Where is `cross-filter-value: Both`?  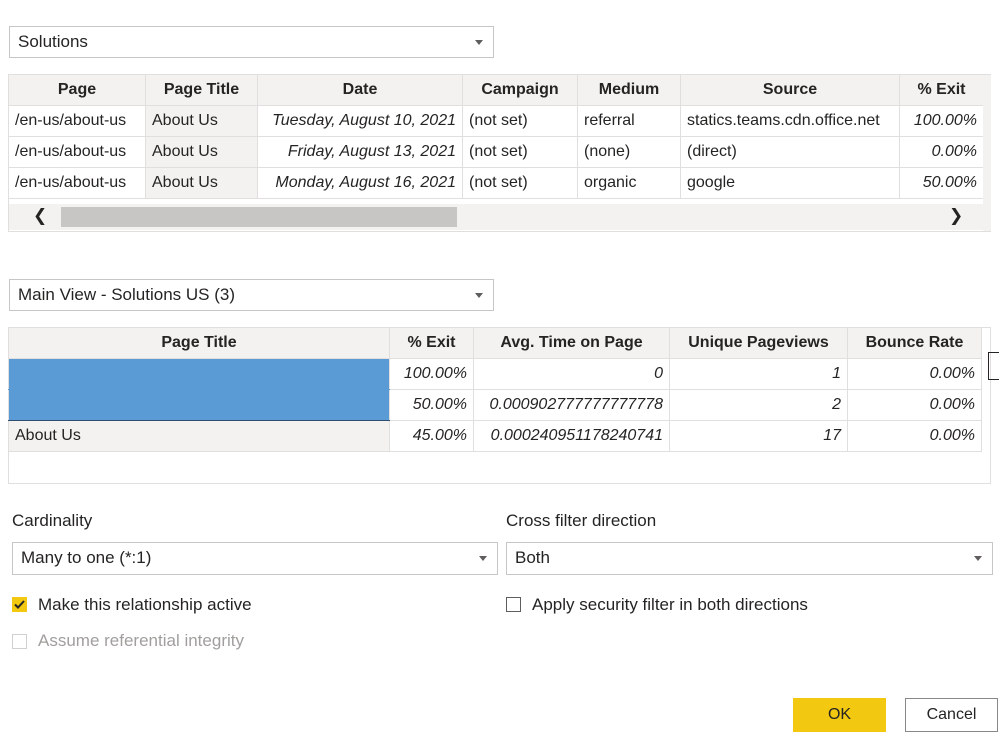 cross-filter-value: Both is located at coordinates (532, 557).